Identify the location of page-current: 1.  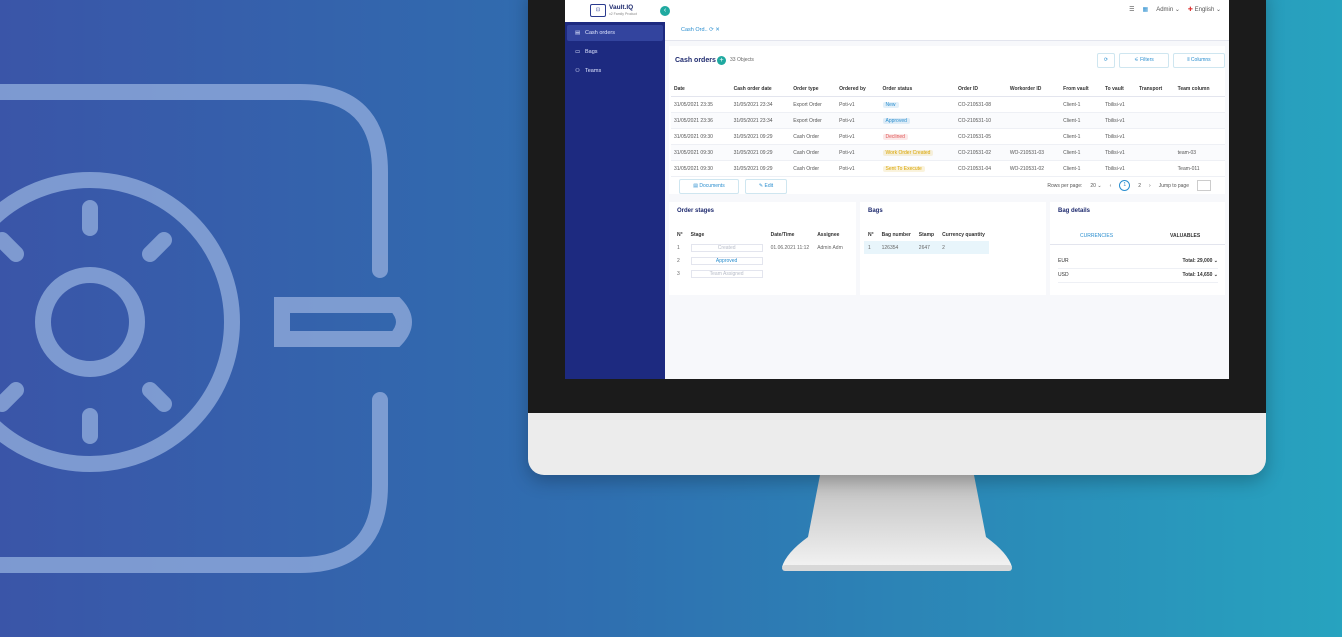
(1125, 185).